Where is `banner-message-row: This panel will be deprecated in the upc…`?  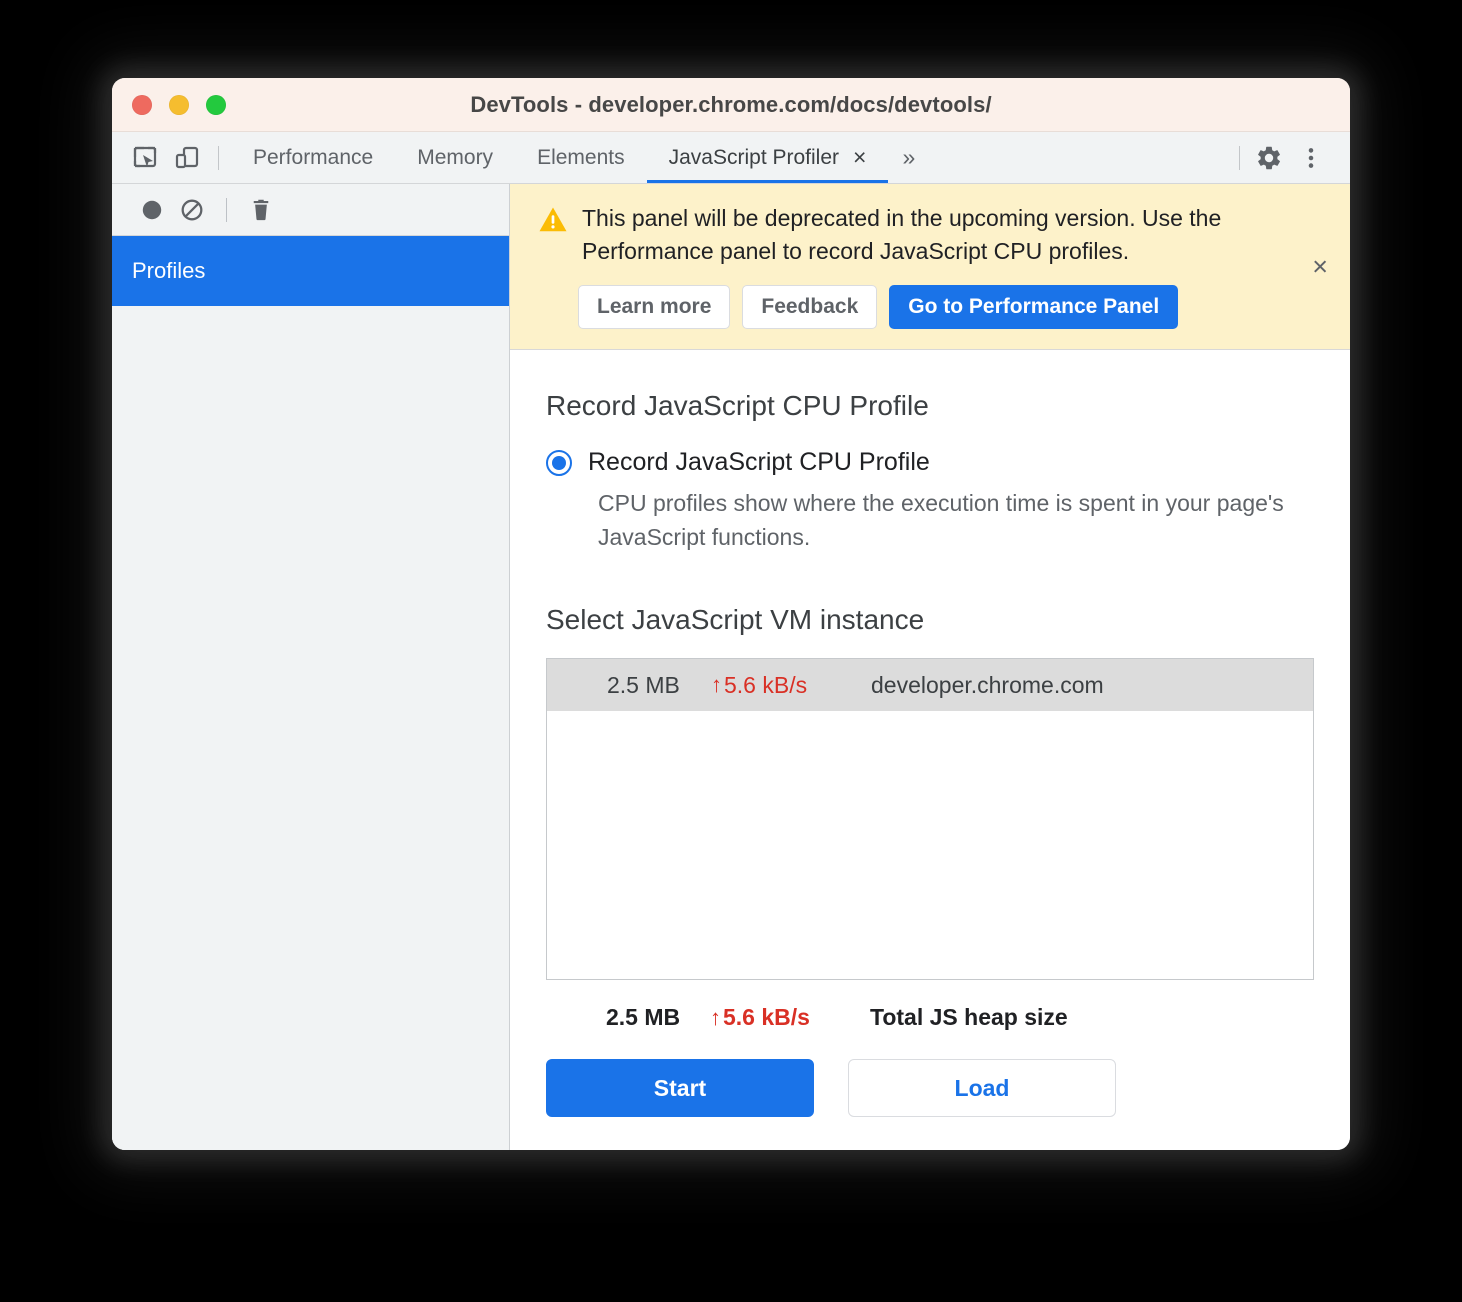
banner-message-row: This panel will be deprecated in the upc… is located at coordinates (930, 234).